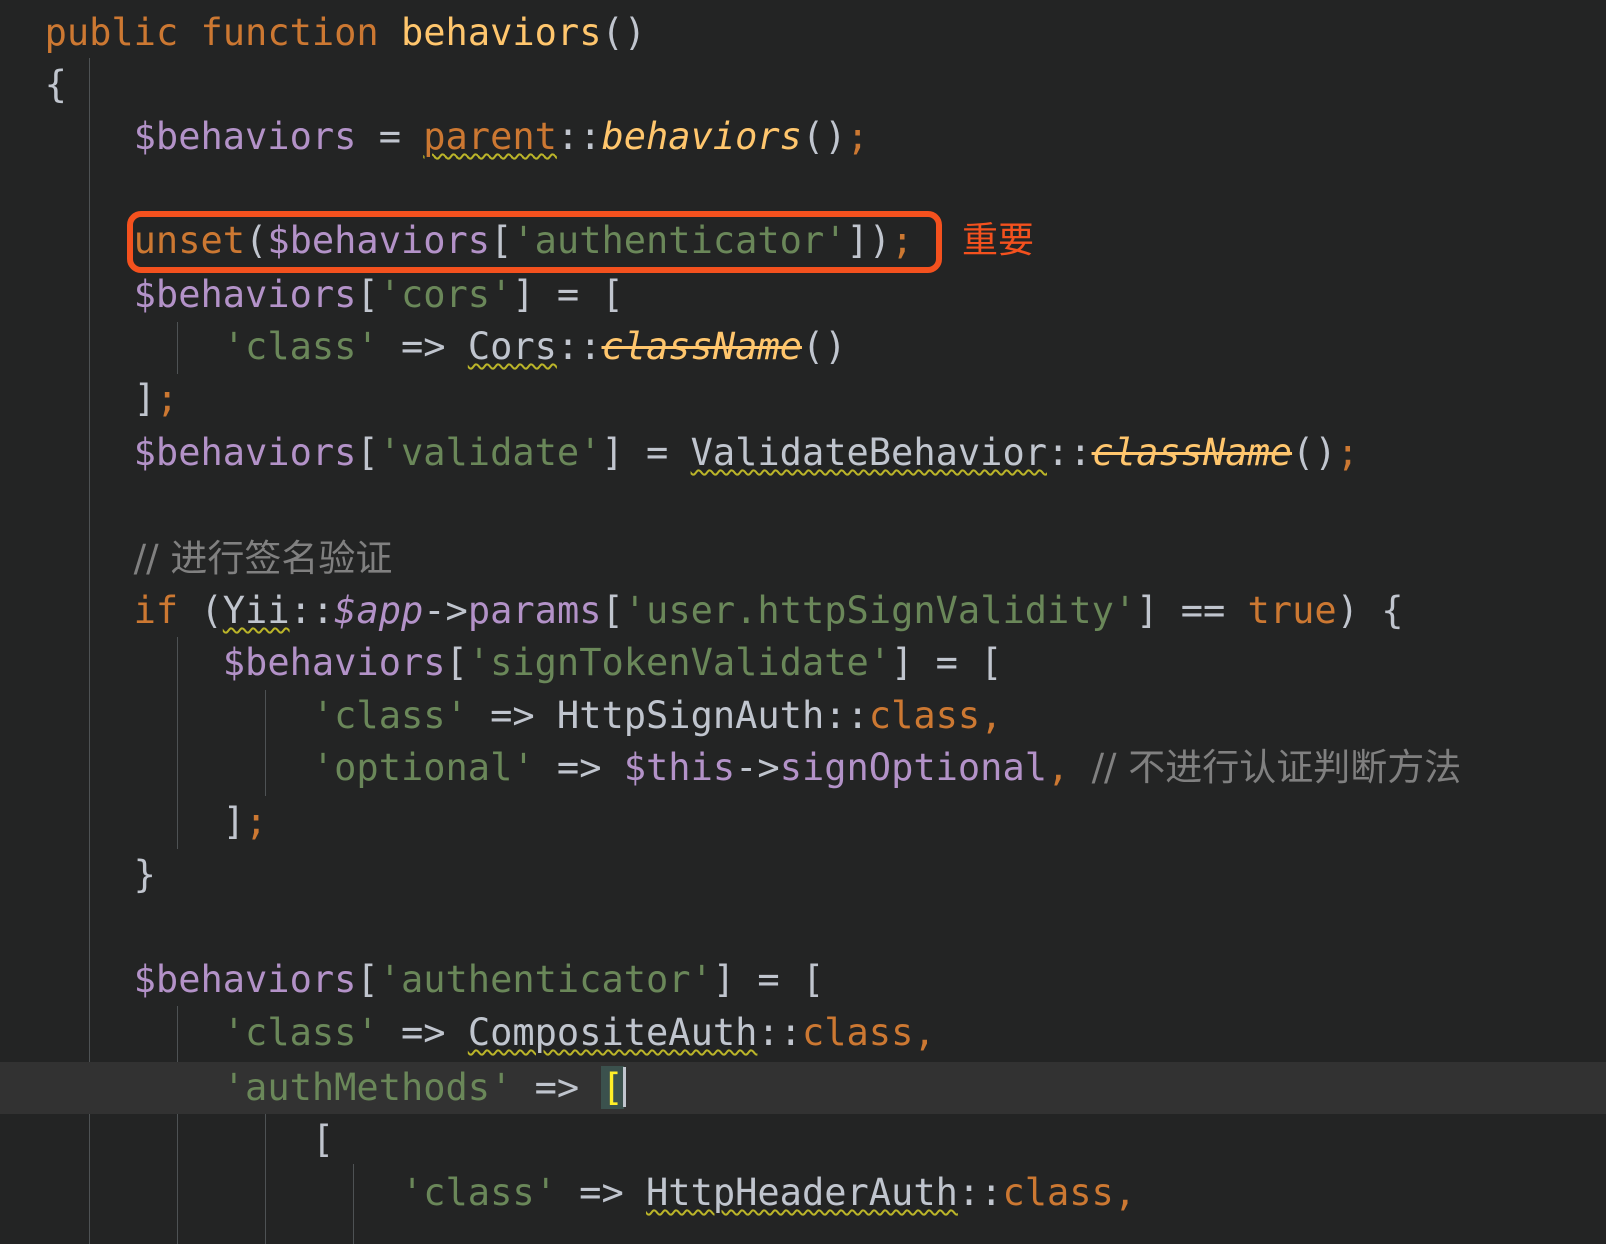  Describe the element at coordinates (263, 558) in the screenshot. I see `comment-sign-verification: // 进行签名验证` at that location.